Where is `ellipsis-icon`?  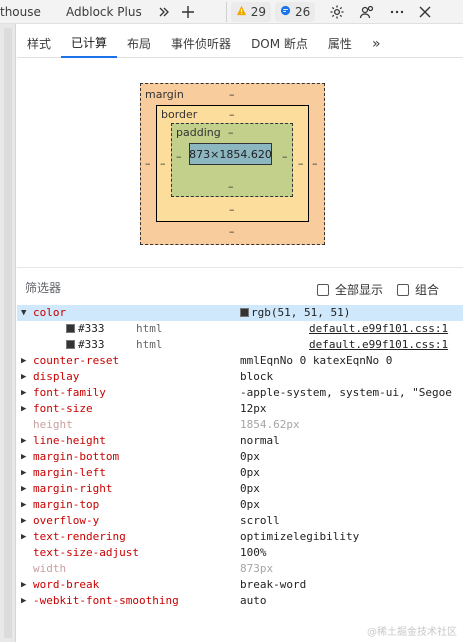
ellipsis-icon is located at coordinates (397, 12).